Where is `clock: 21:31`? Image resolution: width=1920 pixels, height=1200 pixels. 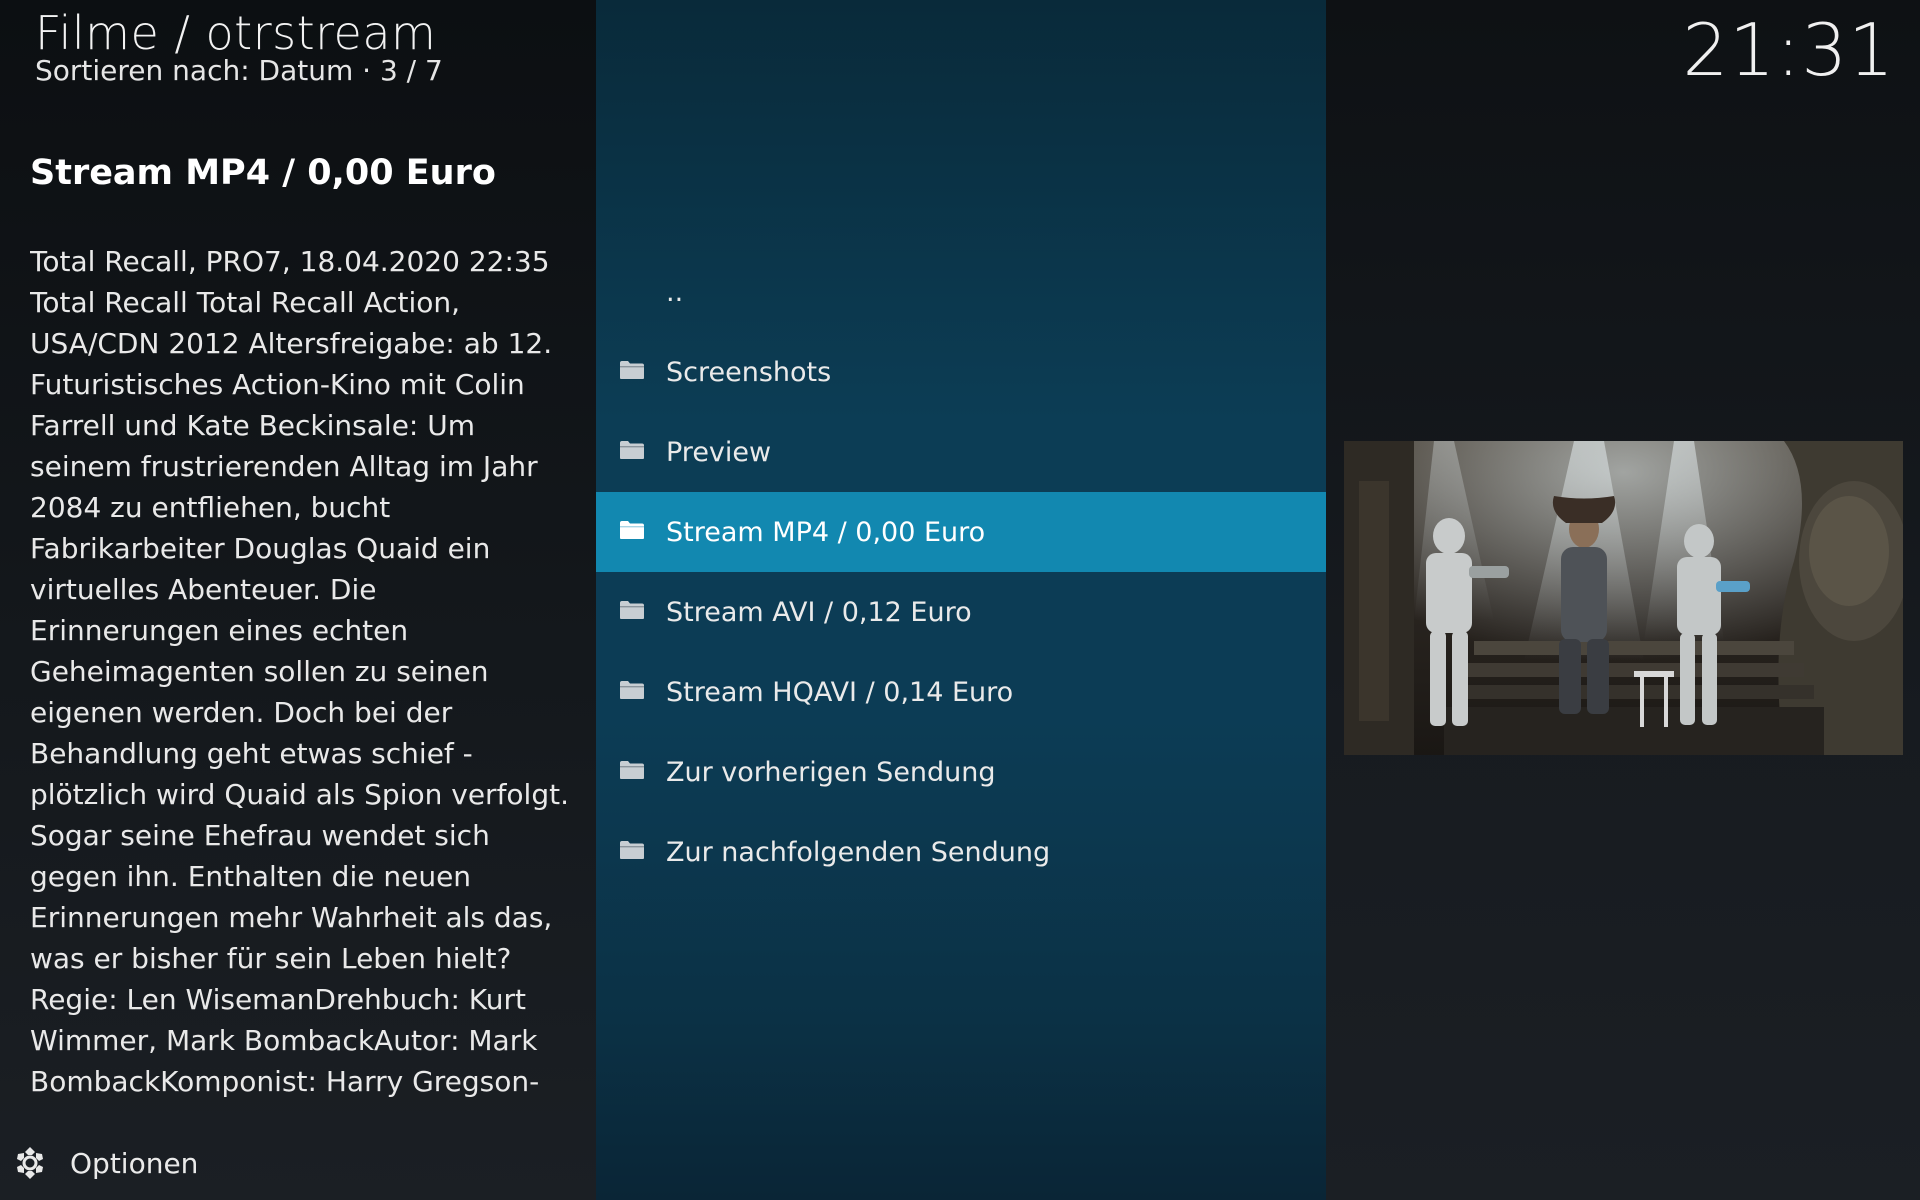
clock: 21:31 is located at coordinates (1788, 50).